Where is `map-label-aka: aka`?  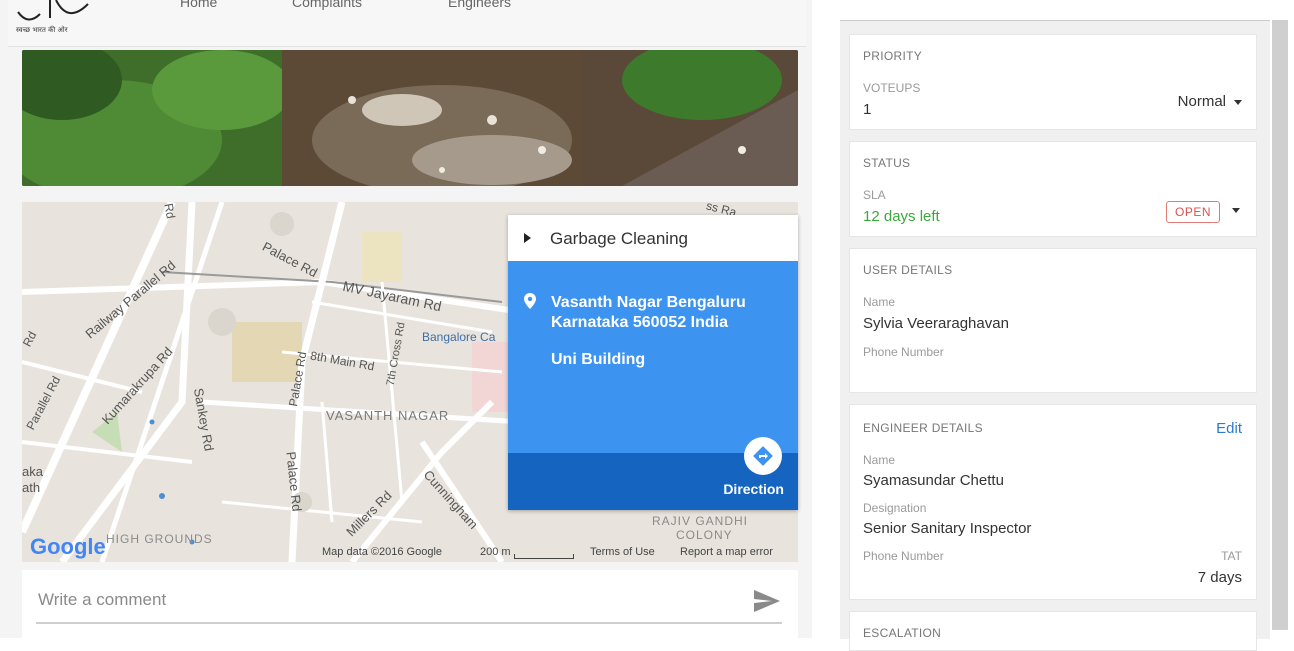
map-label-aka: aka is located at coordinates (32, 471).